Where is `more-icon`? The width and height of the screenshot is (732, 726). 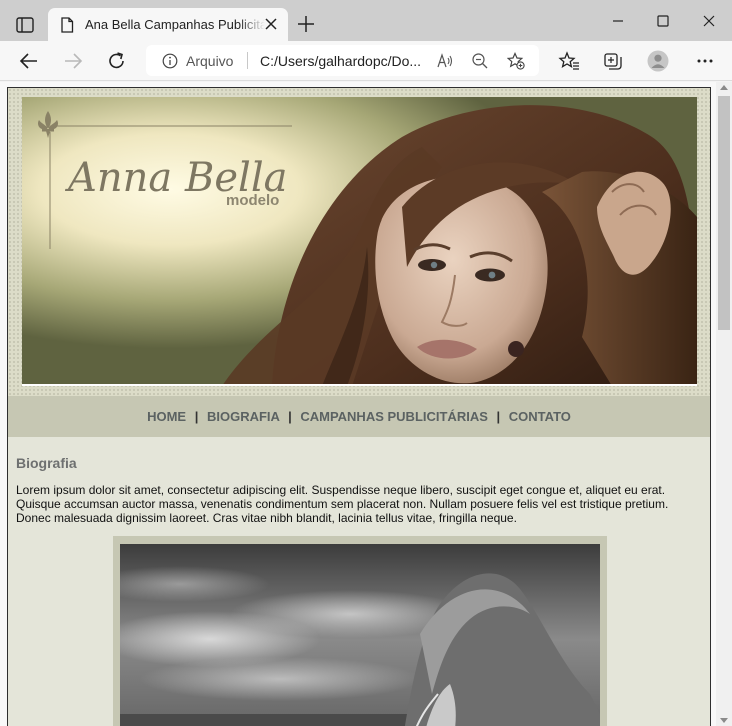
more-icon is located at coordinates (705, 61).